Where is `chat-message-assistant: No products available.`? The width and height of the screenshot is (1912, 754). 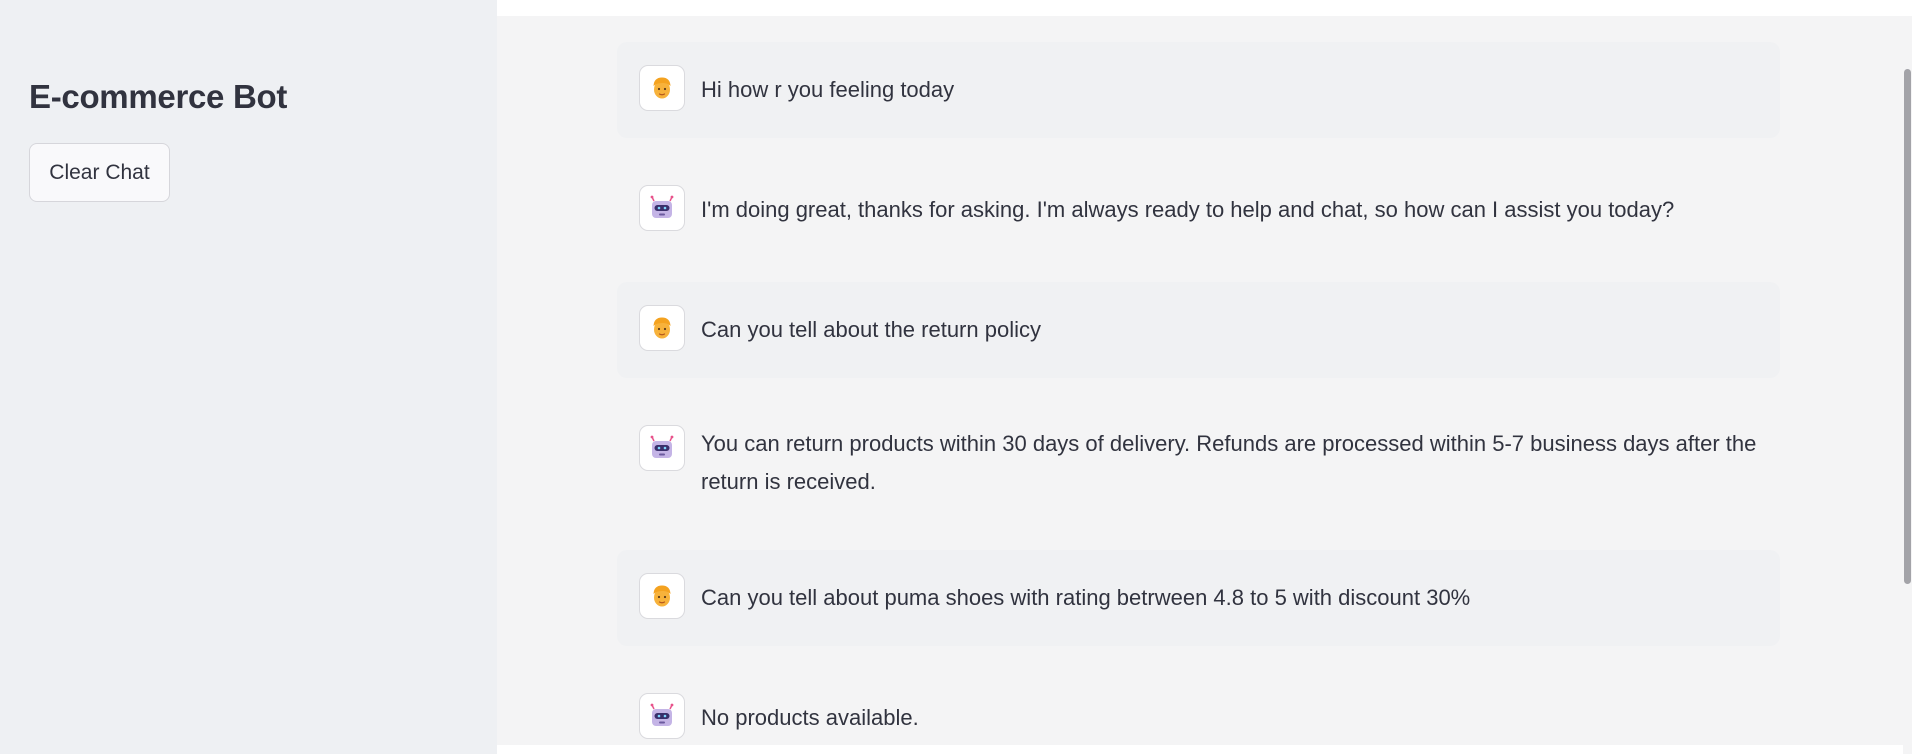 chat-message-assistant: No products available. is located at coordinates (1198, 707).